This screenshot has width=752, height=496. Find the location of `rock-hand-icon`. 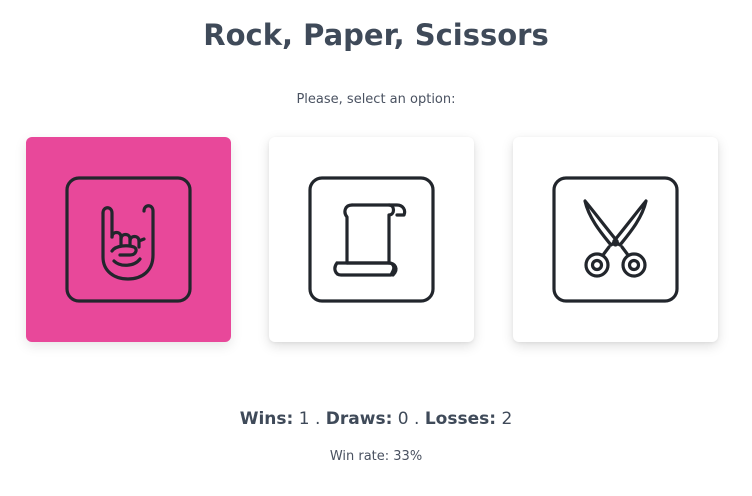

rock-hand-icon is located at coordinates (128, 239).